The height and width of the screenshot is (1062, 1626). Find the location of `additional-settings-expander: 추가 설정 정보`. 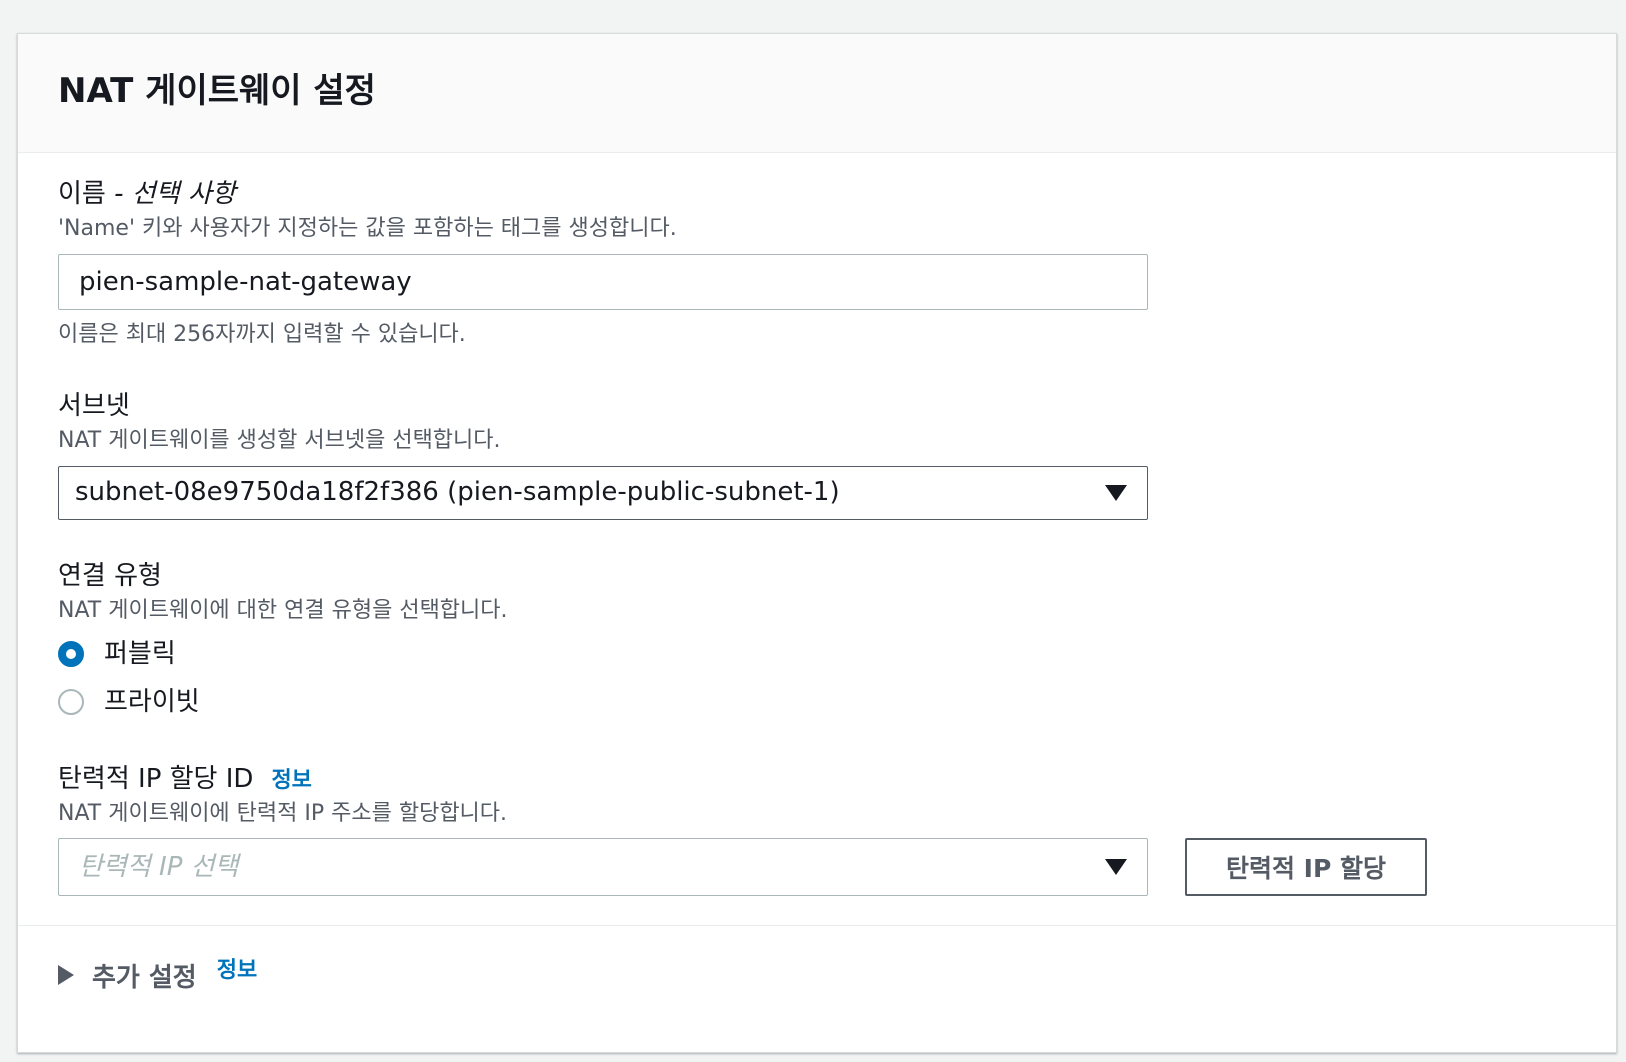

additional-settings-expander: 추가 설정 정보 is located at coordinates (157, 971).